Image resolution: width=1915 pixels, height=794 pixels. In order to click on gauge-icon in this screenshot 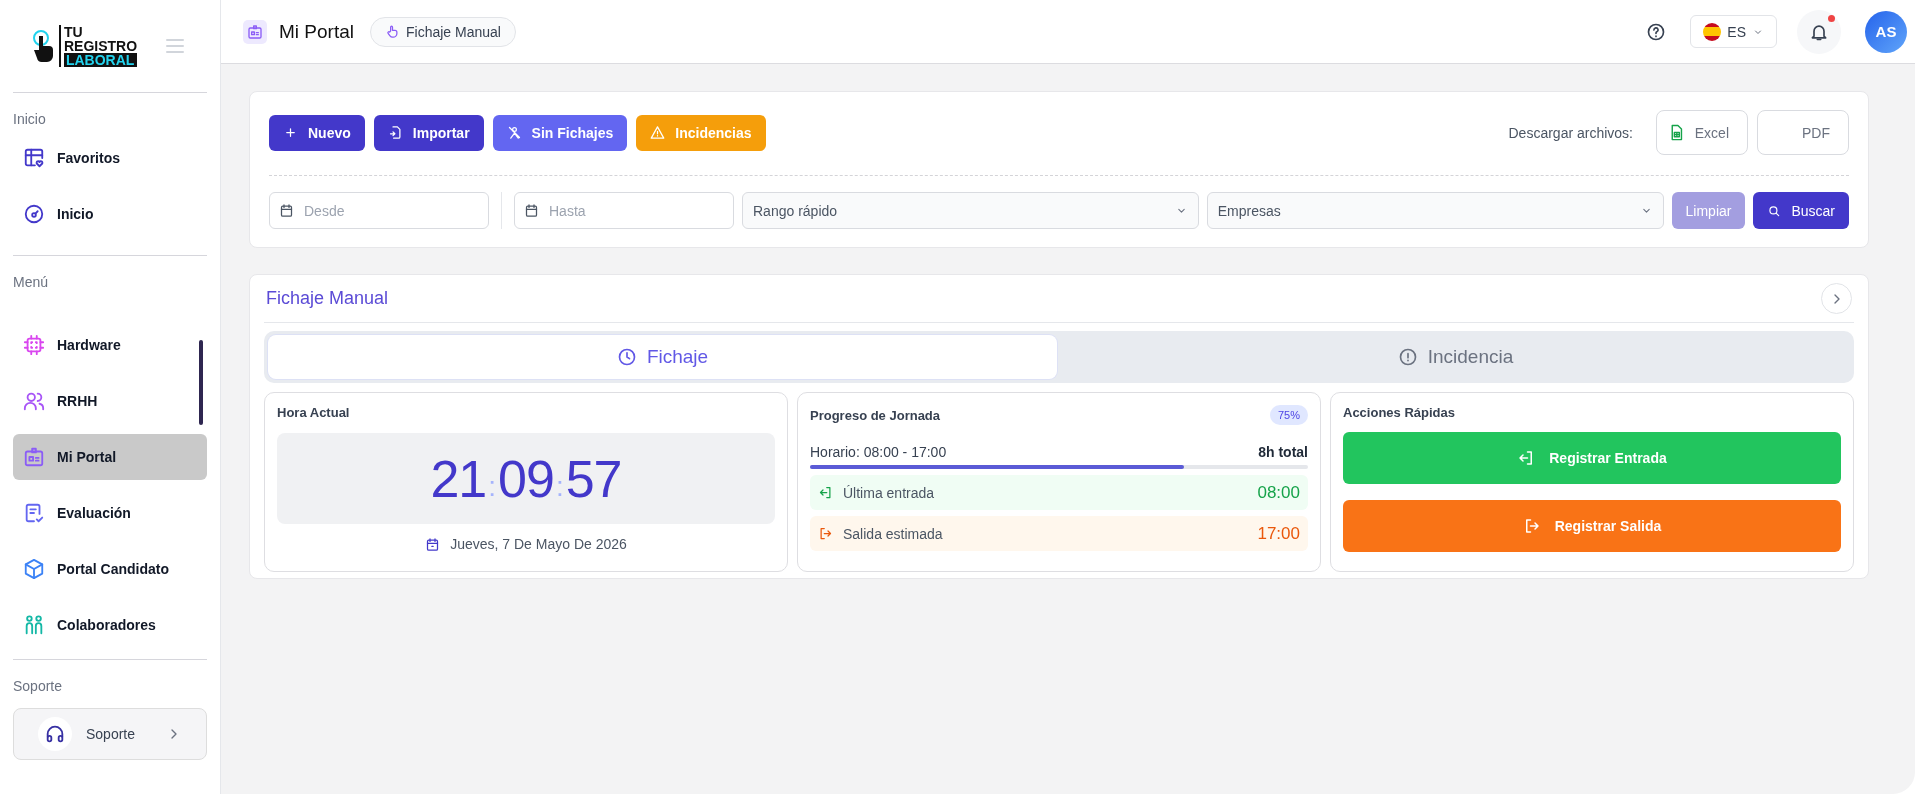, I will do `click(34, 214)`.